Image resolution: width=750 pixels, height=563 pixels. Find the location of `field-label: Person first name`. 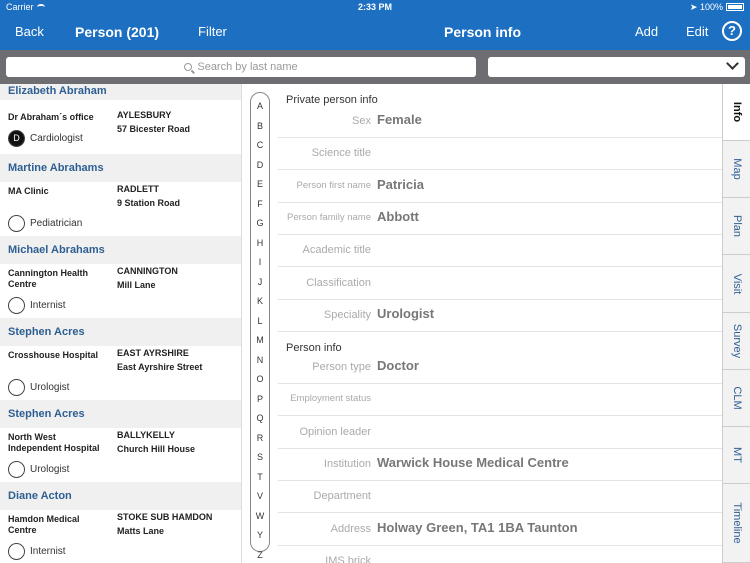

field-label: Person first name is located at coordinates (333, 185).